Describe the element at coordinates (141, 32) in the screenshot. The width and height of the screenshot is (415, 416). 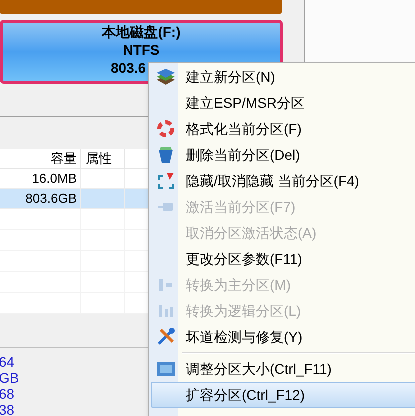
I see `partition-name: 本地磁盘(F:)` at that location.